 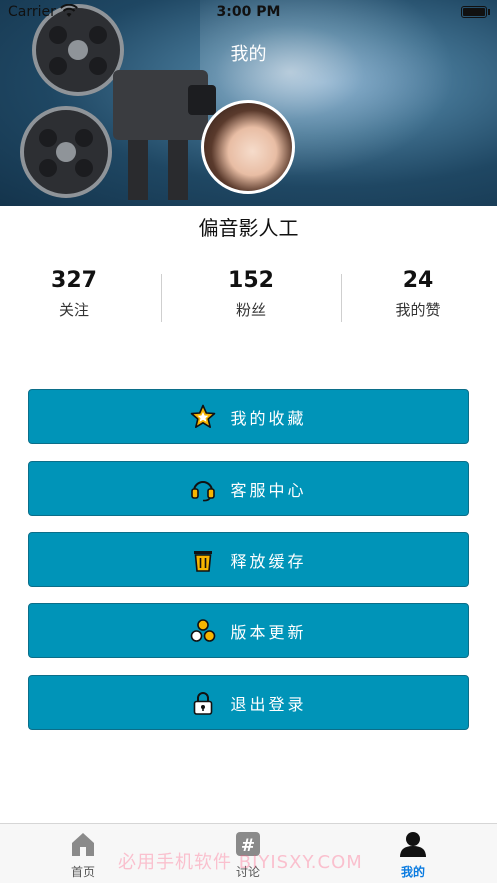 I want to click on lock-icon, so click(x=203, y=703).